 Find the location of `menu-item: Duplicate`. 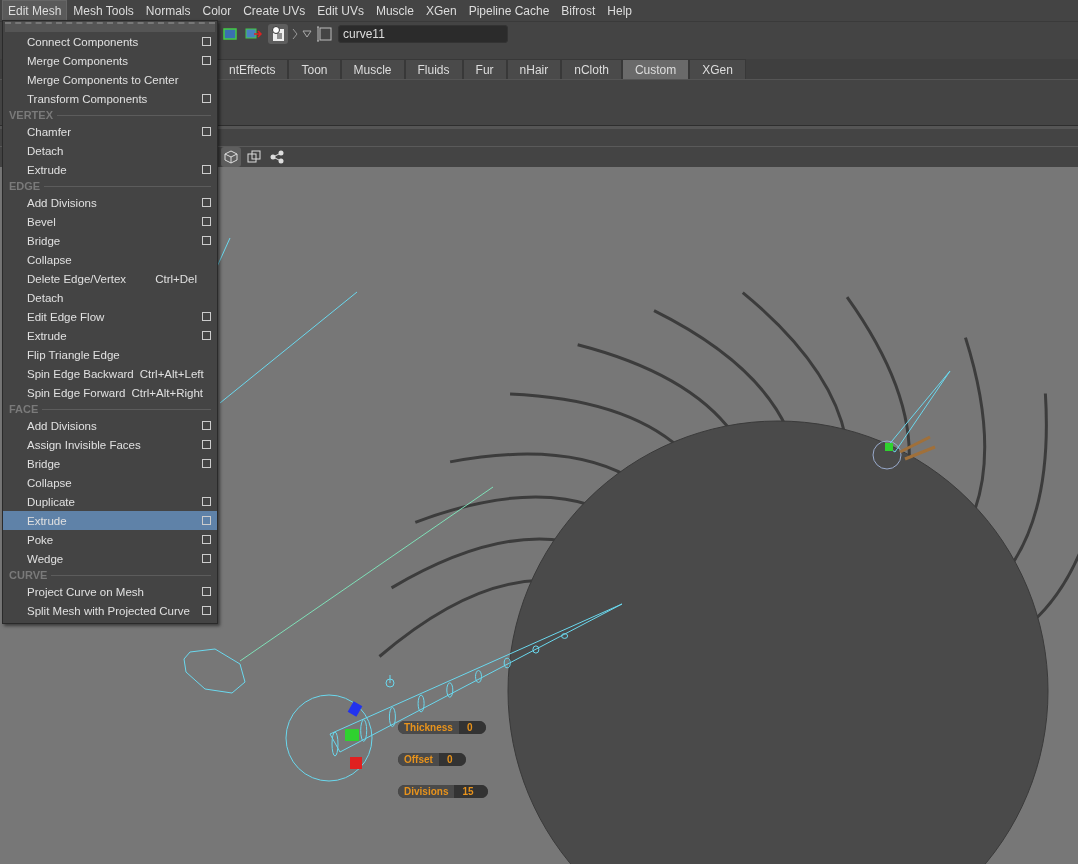

menu-item: Duplicate is located at coordinates (110, 501).